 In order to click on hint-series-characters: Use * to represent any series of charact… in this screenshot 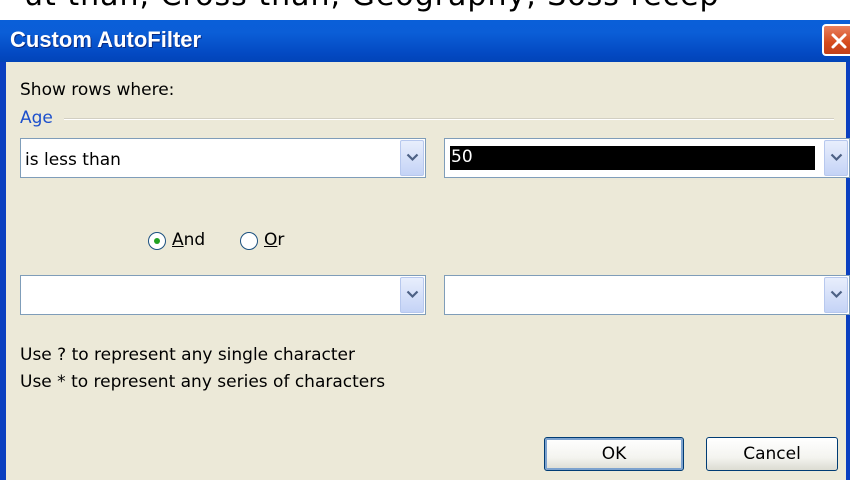, I will do `click(203, 382)`.